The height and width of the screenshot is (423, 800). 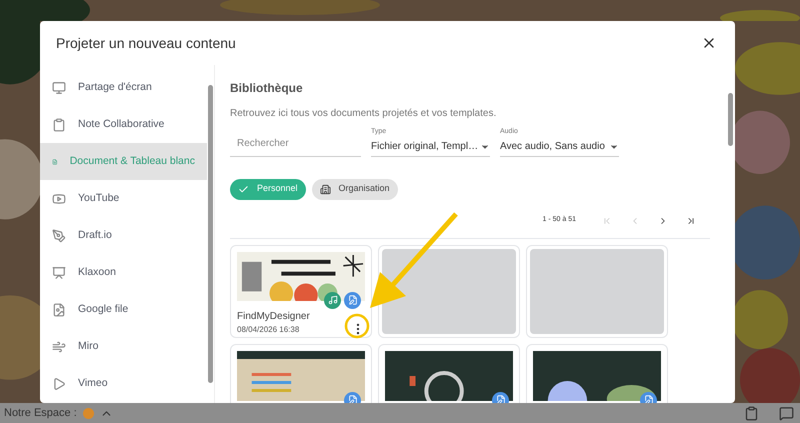 I want to click on sidebar-item: Klaxoon, so click(x=123, y=272).